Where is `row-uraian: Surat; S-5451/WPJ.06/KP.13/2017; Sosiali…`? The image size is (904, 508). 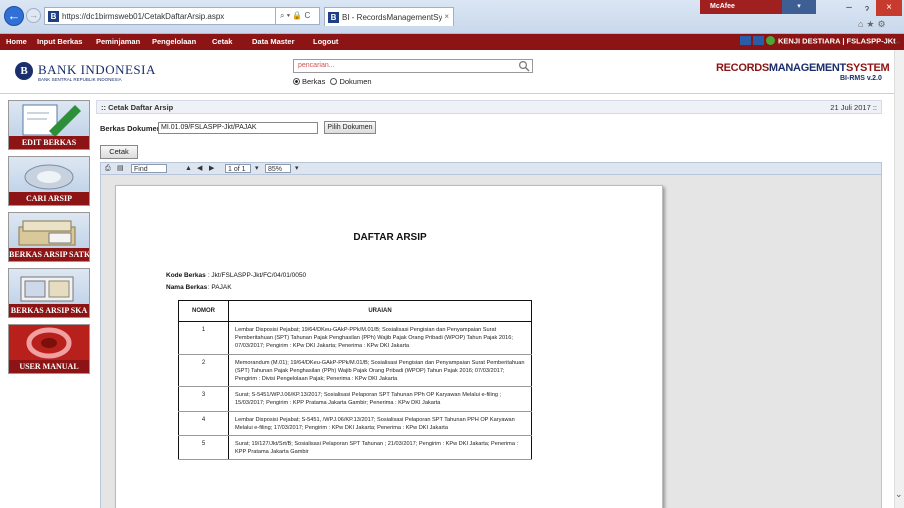
row-uraian: Surat; S-5451/WPJ.06/KP.13/2017; Sosiali… is located at coordinates (380, 399).